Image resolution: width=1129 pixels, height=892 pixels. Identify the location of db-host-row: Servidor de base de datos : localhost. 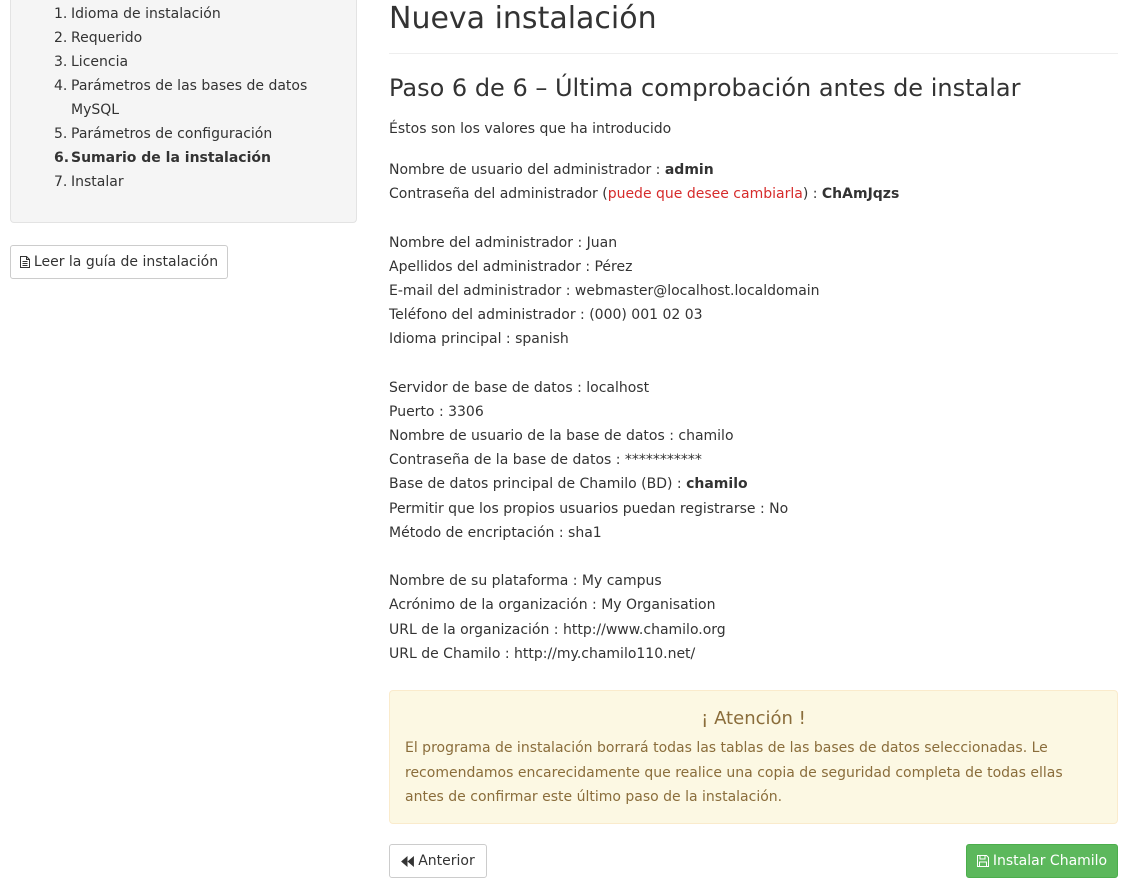
(519, 387).